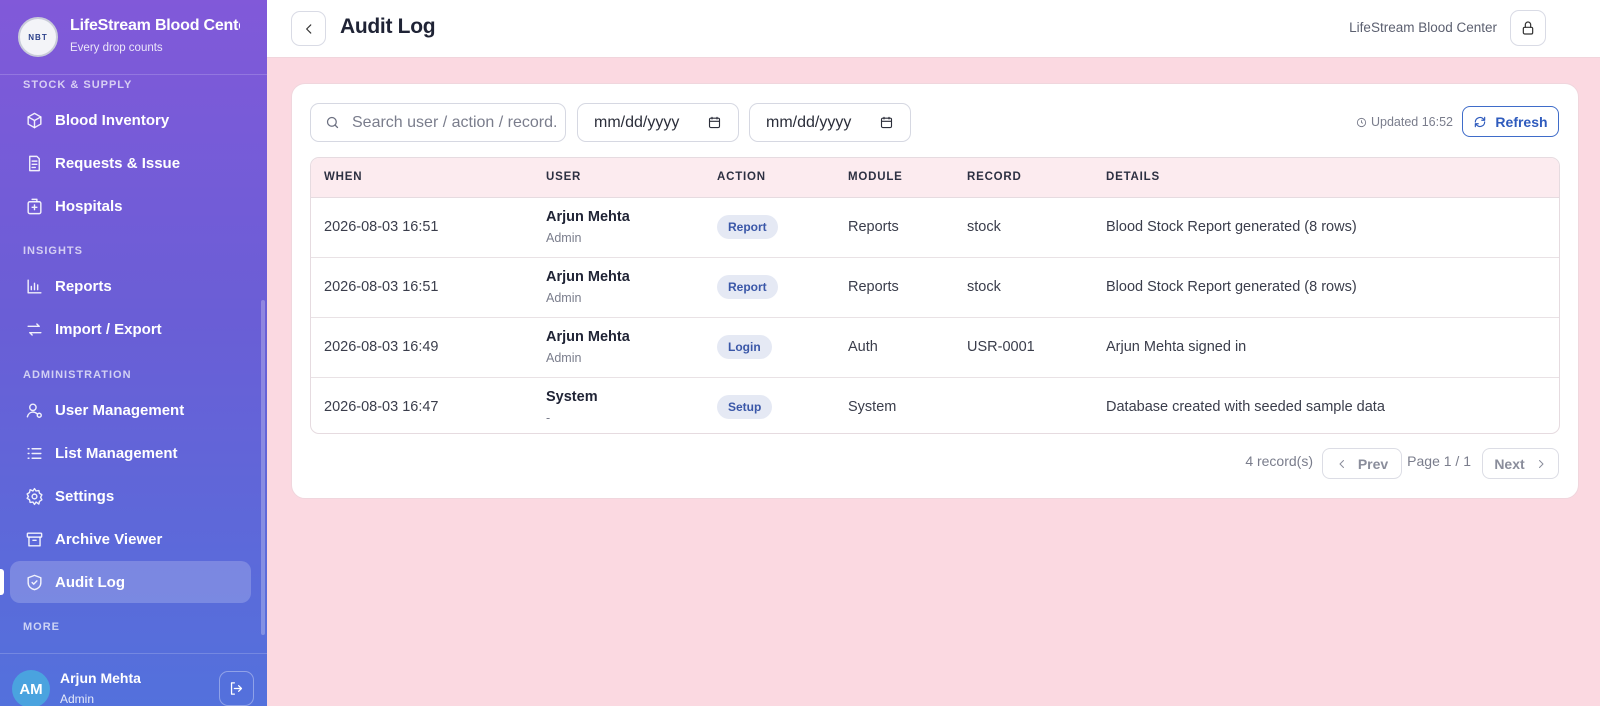 The image size is (1600, 706). I want to click on search-input, so click(454, 122).